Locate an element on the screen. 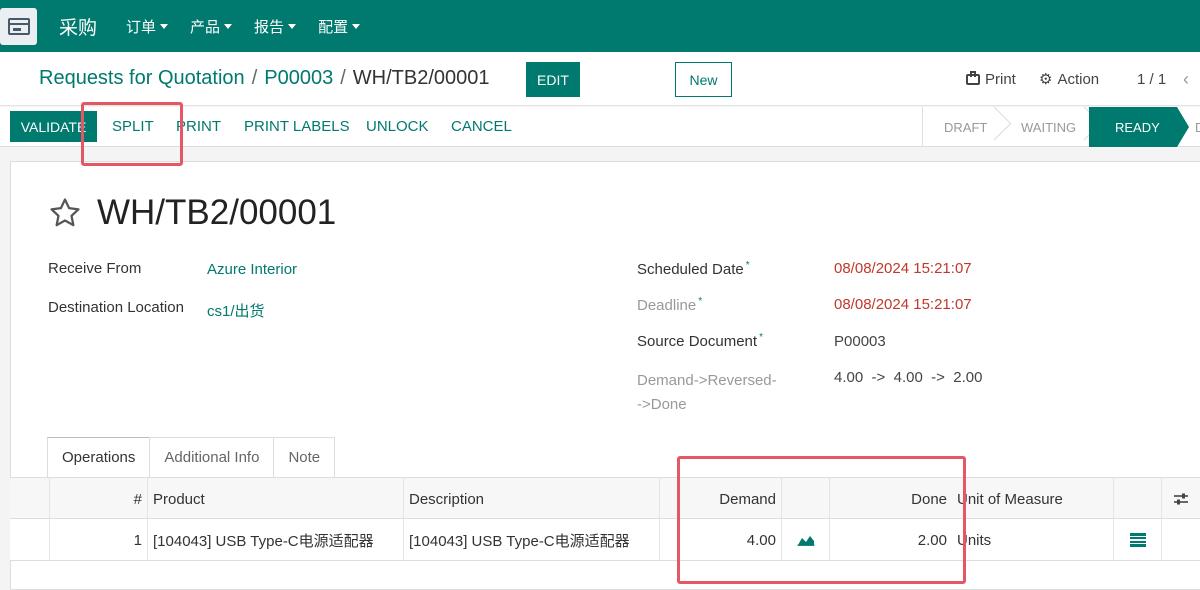  menu-reports: 报告 is located at coordinates (275, 26).